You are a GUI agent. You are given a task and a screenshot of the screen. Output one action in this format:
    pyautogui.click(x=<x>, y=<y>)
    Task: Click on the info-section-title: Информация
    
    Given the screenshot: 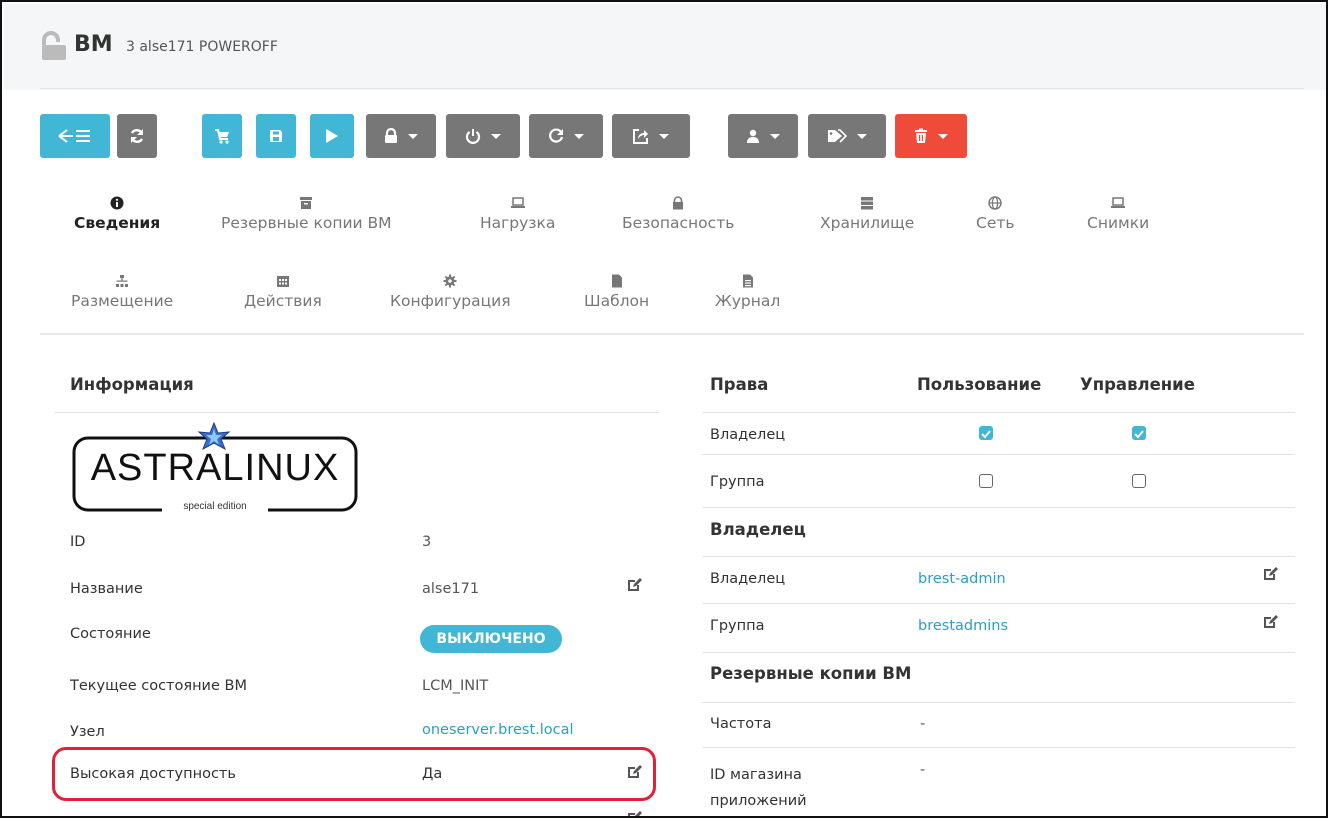 What is the action you would take?
    pyautogui.click(x=132, y=384)
    